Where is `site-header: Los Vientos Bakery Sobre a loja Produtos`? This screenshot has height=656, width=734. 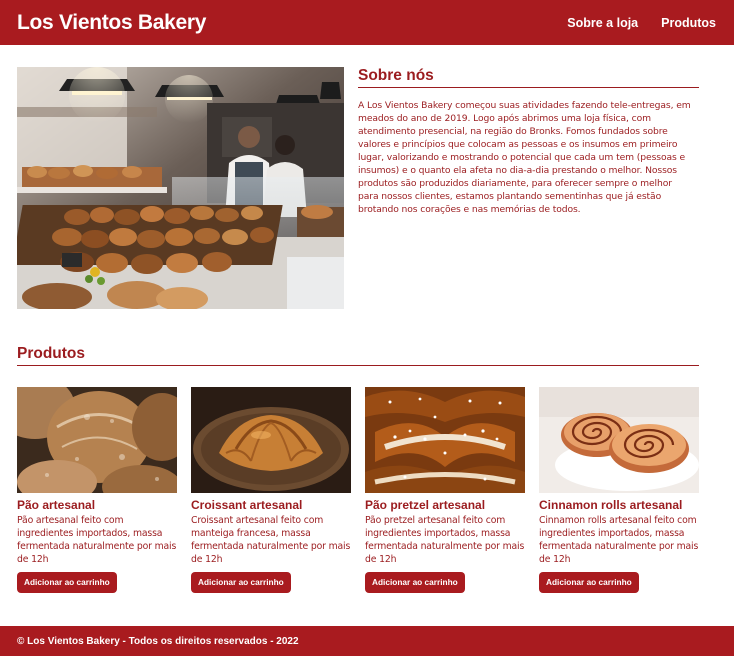
site-header: Los Vientos Bakery Sobre a loja Produtos is located at coordinates (367, 22).